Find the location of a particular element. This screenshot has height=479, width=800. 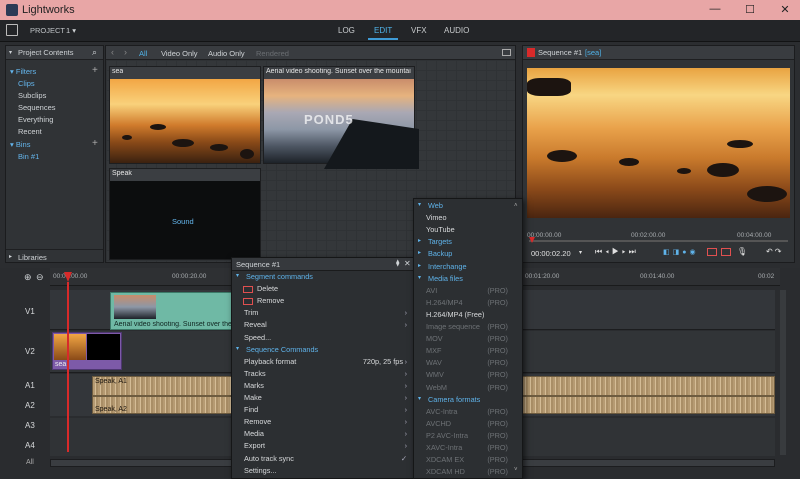

menu-section-targets: ▸ Targets is located at coordinates (468, 243).